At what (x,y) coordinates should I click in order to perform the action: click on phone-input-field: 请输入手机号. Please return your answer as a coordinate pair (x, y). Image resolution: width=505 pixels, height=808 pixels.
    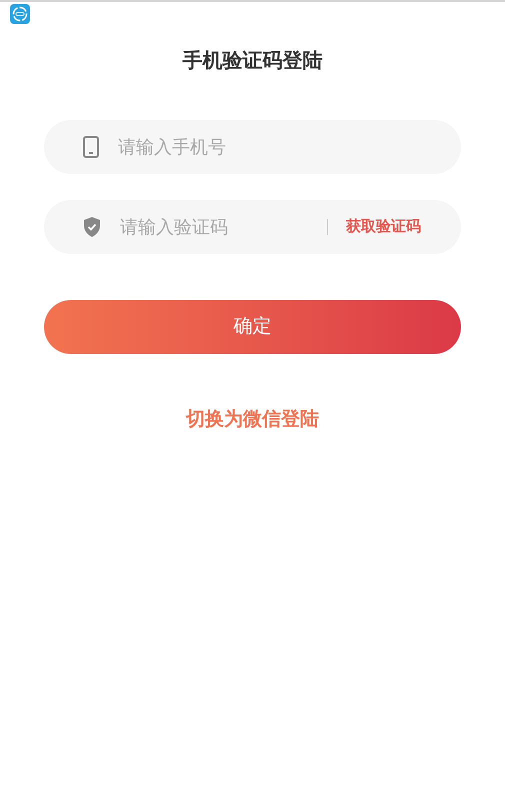
    Looking at the image, I should click on (279, 147).